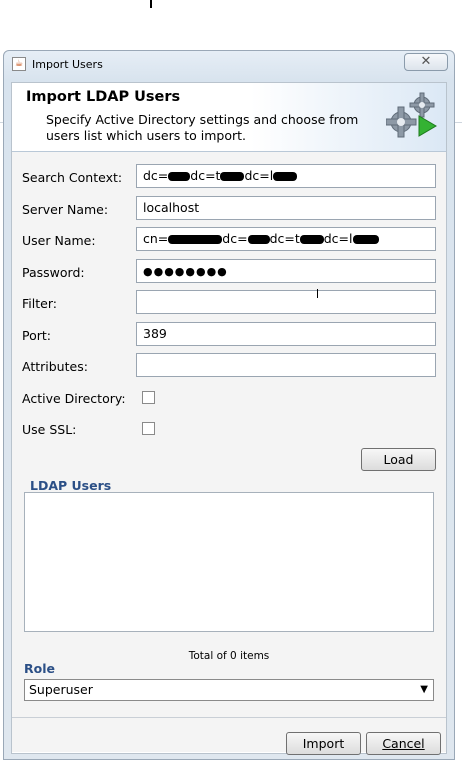  I want to click on active-directory-label: Active Directory:, so click(74, 398).